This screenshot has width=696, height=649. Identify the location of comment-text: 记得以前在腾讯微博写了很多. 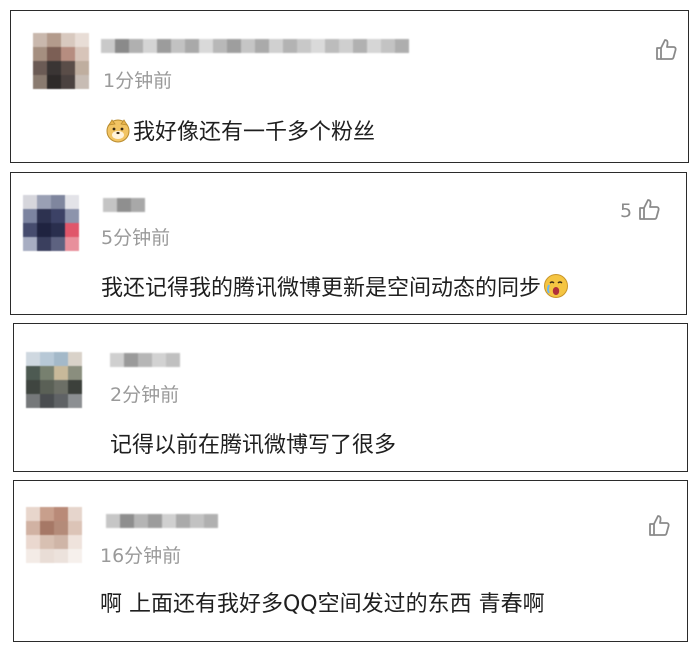
(253, 446).